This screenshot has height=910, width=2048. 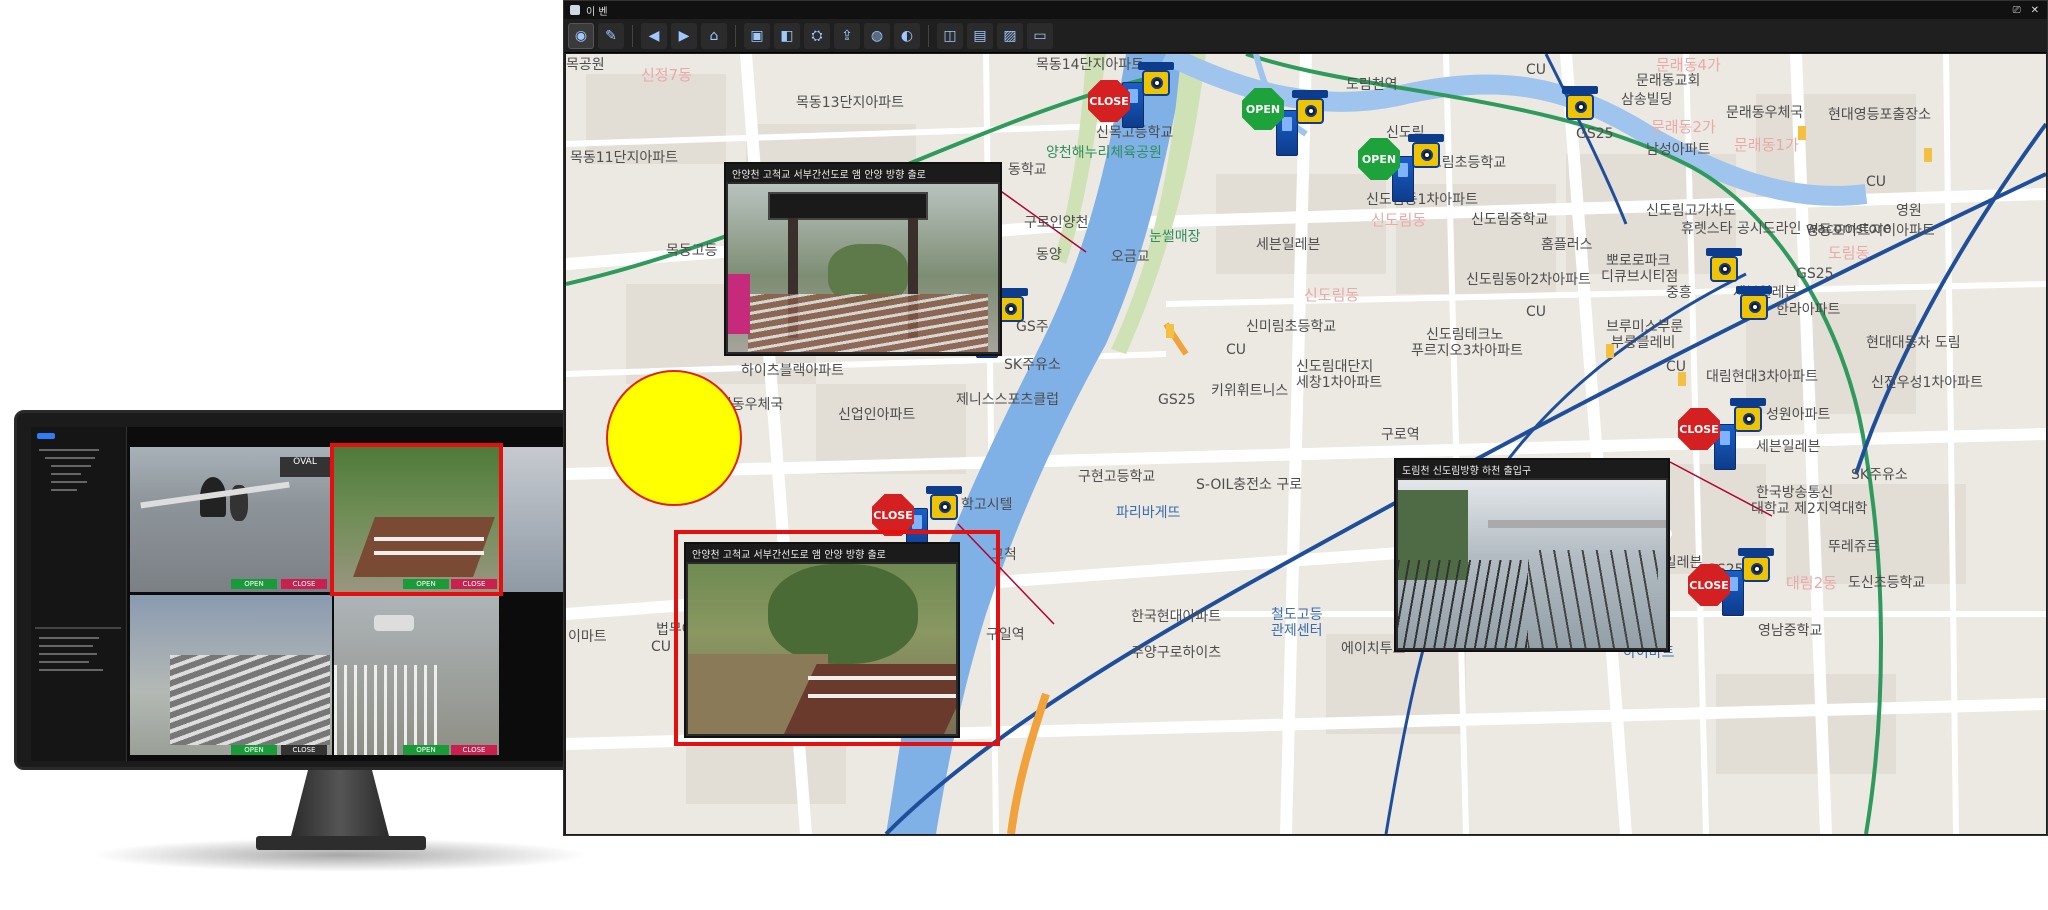 What do you see at coordinates (654, 35) in the screenshot?
I see `back-icon: ◀` at bounding box center [654, 35].